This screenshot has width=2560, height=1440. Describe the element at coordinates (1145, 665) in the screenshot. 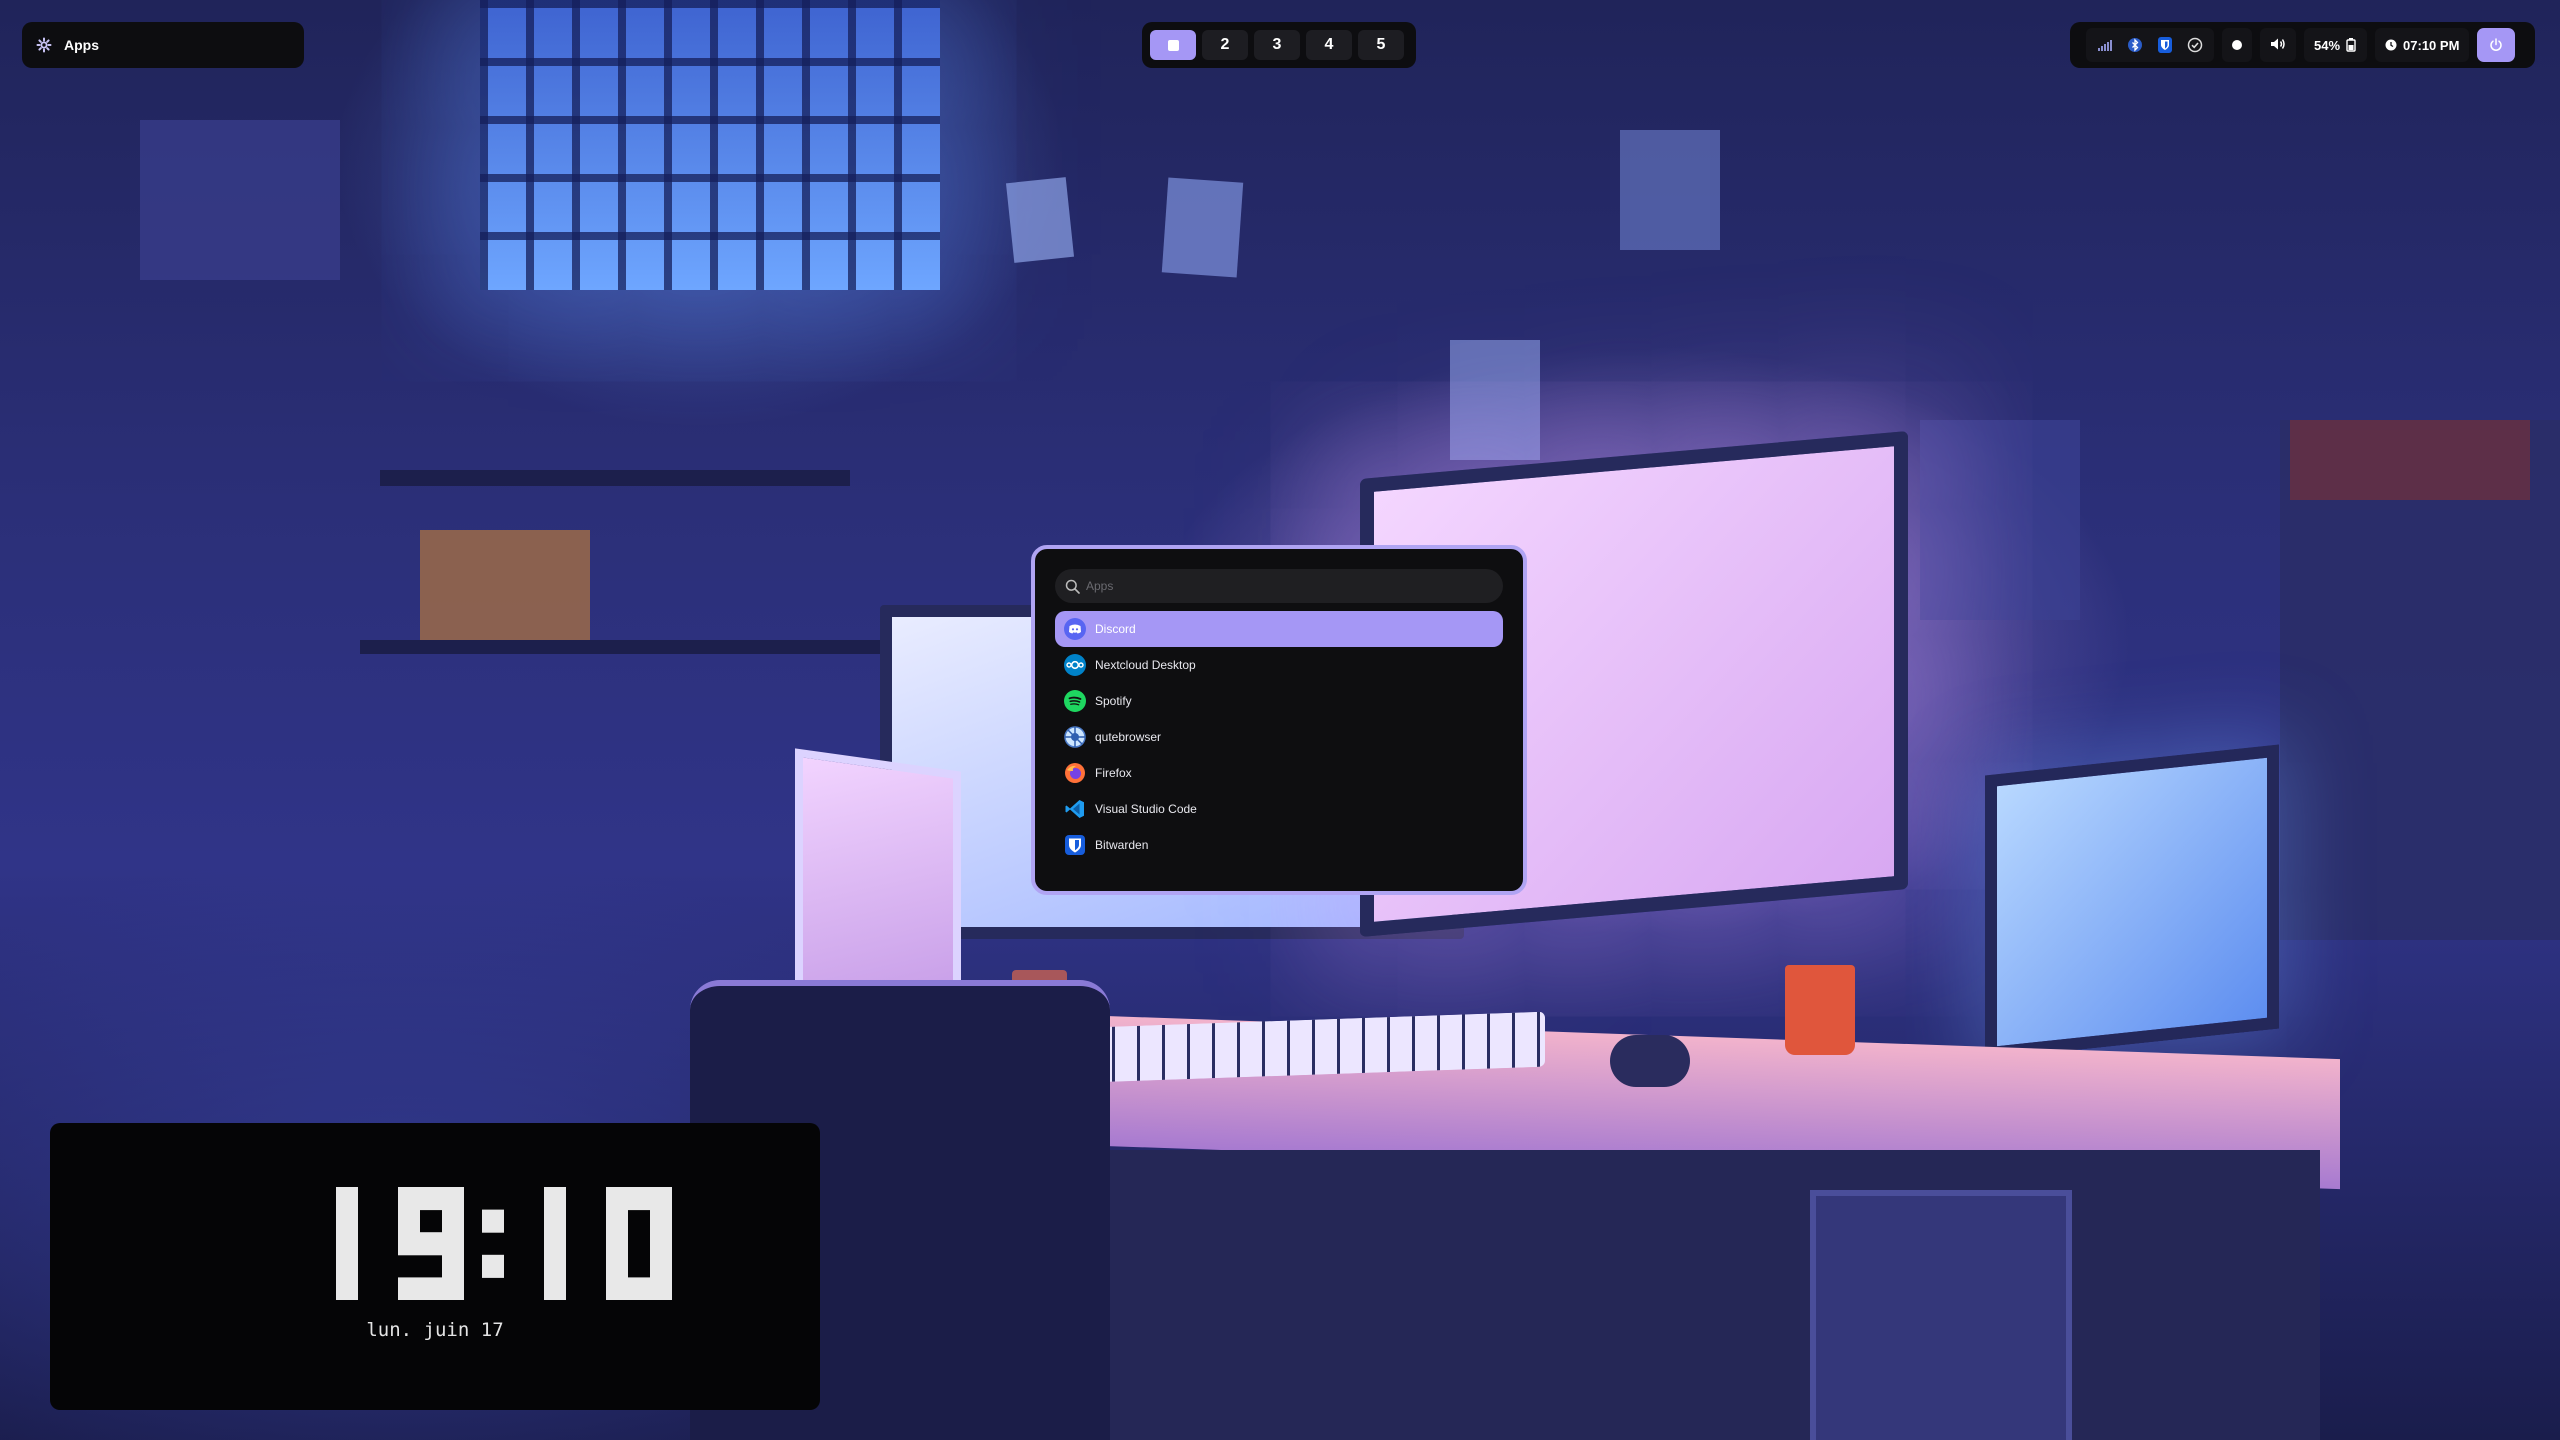

I see `app-item-label: Nextcloud Desktop` at that location.